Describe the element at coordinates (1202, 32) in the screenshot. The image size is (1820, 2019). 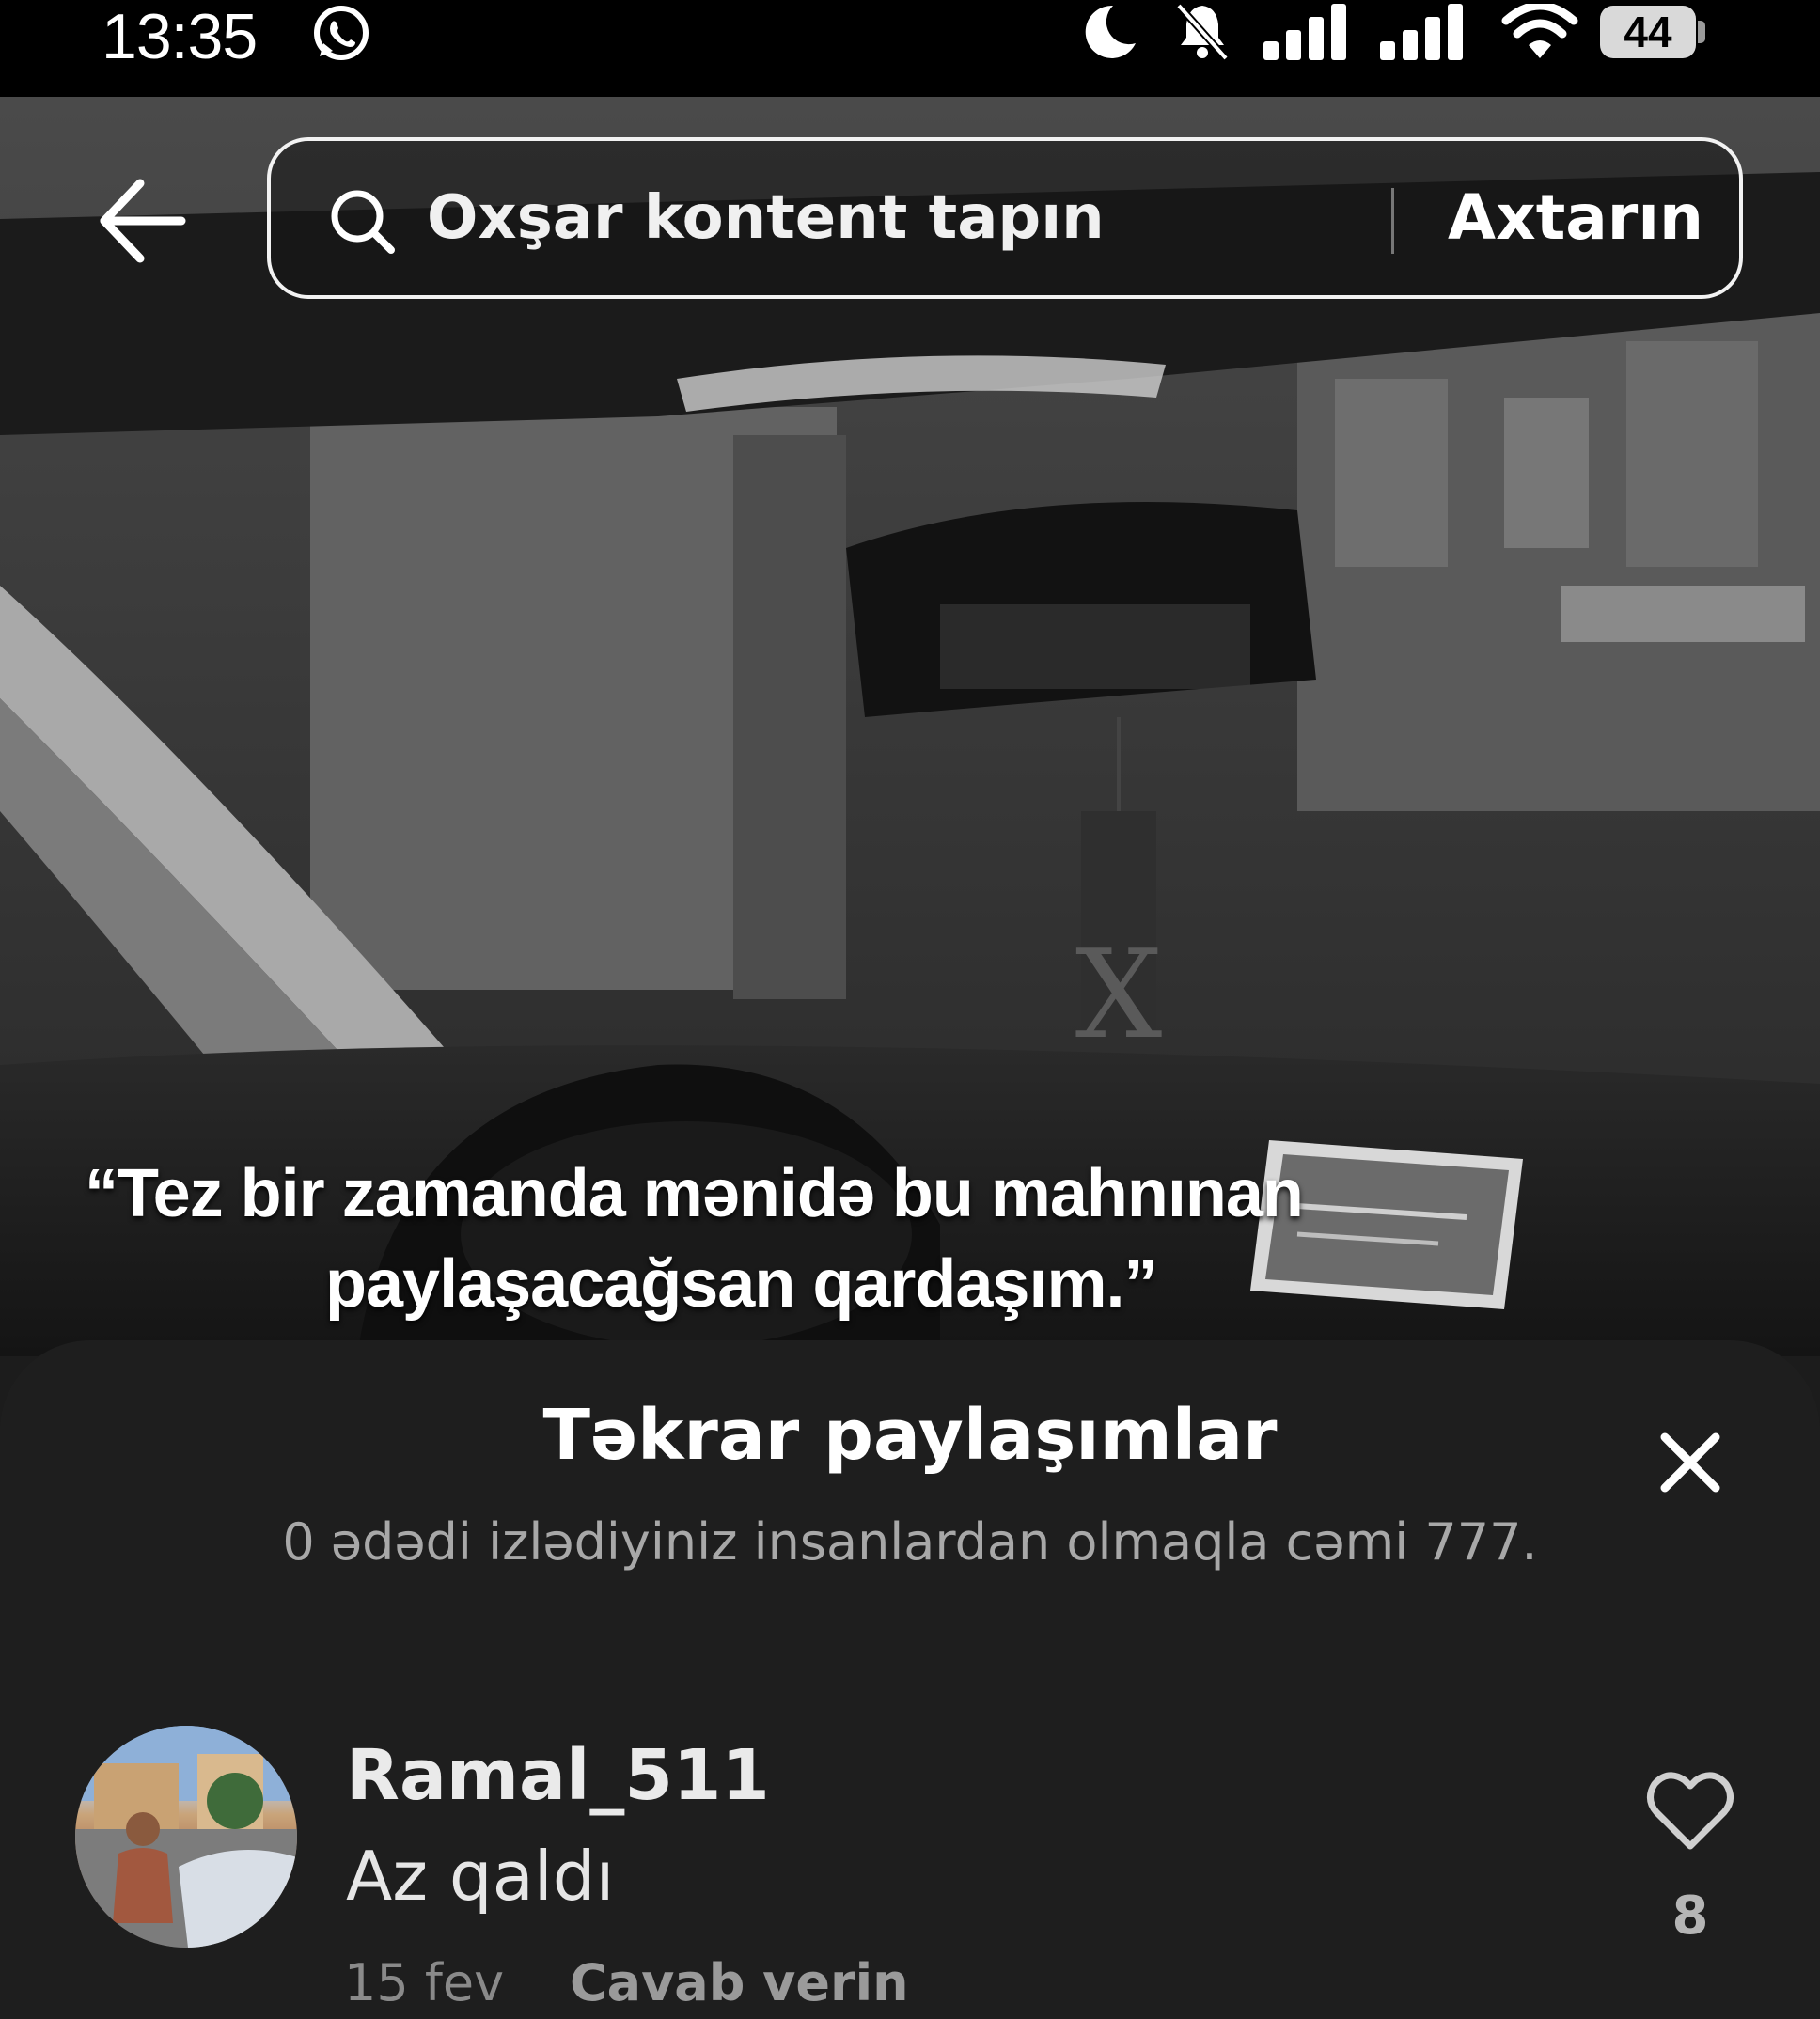
I see `bell-off-icon` at that location.